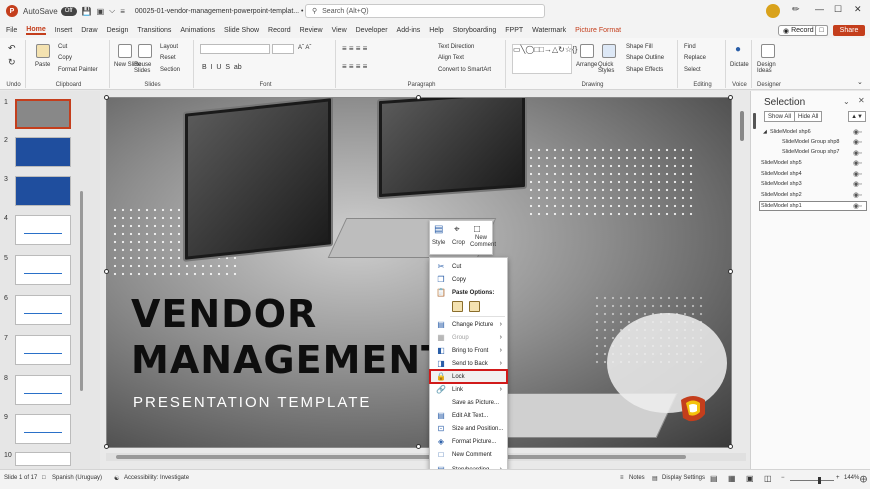  Describe the element at coordinates (637, 478) in the screenshot. I see `notes-button: Notes` at that location.